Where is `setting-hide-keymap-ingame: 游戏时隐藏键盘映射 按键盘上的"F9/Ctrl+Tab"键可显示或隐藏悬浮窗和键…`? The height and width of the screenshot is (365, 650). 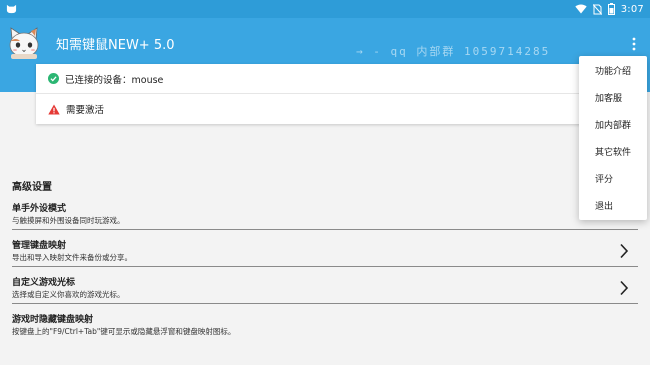 setting-hide-keymap-ingame: 游戏时隐藏键盘映射 按键盘上的"F9/Ctrl+Tab"键可显示或隐藏悬浮窗和键… is located at coordinates (325, 325).